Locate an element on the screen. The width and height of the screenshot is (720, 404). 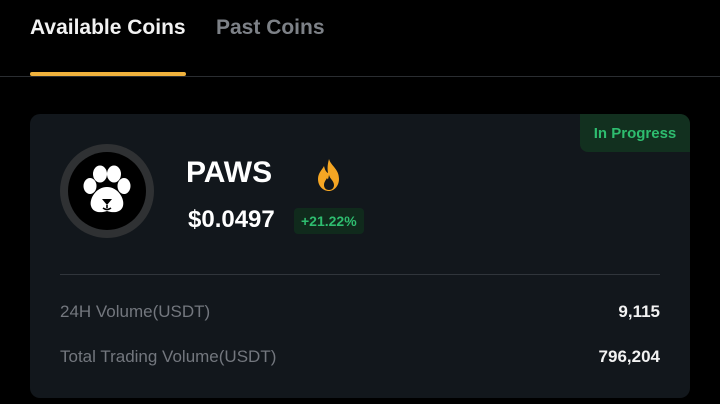
tab-available-coins: Available Coins is located at coordinates (108, 28).